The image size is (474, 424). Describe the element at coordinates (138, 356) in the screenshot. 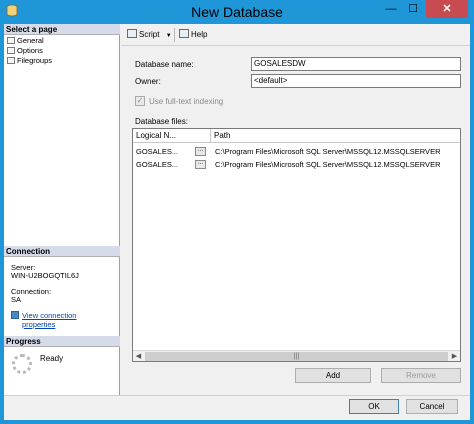

I see `scroll-left-icon: ◀` at that location.